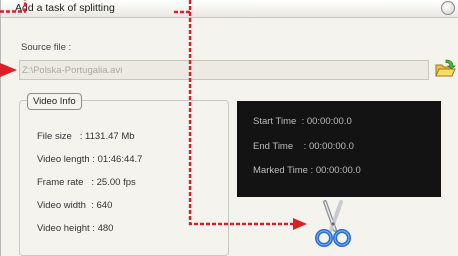 The height and width of the screenshot is (256, 458). I want to click on video-height-text: Video height : 480, so click(75, 228).